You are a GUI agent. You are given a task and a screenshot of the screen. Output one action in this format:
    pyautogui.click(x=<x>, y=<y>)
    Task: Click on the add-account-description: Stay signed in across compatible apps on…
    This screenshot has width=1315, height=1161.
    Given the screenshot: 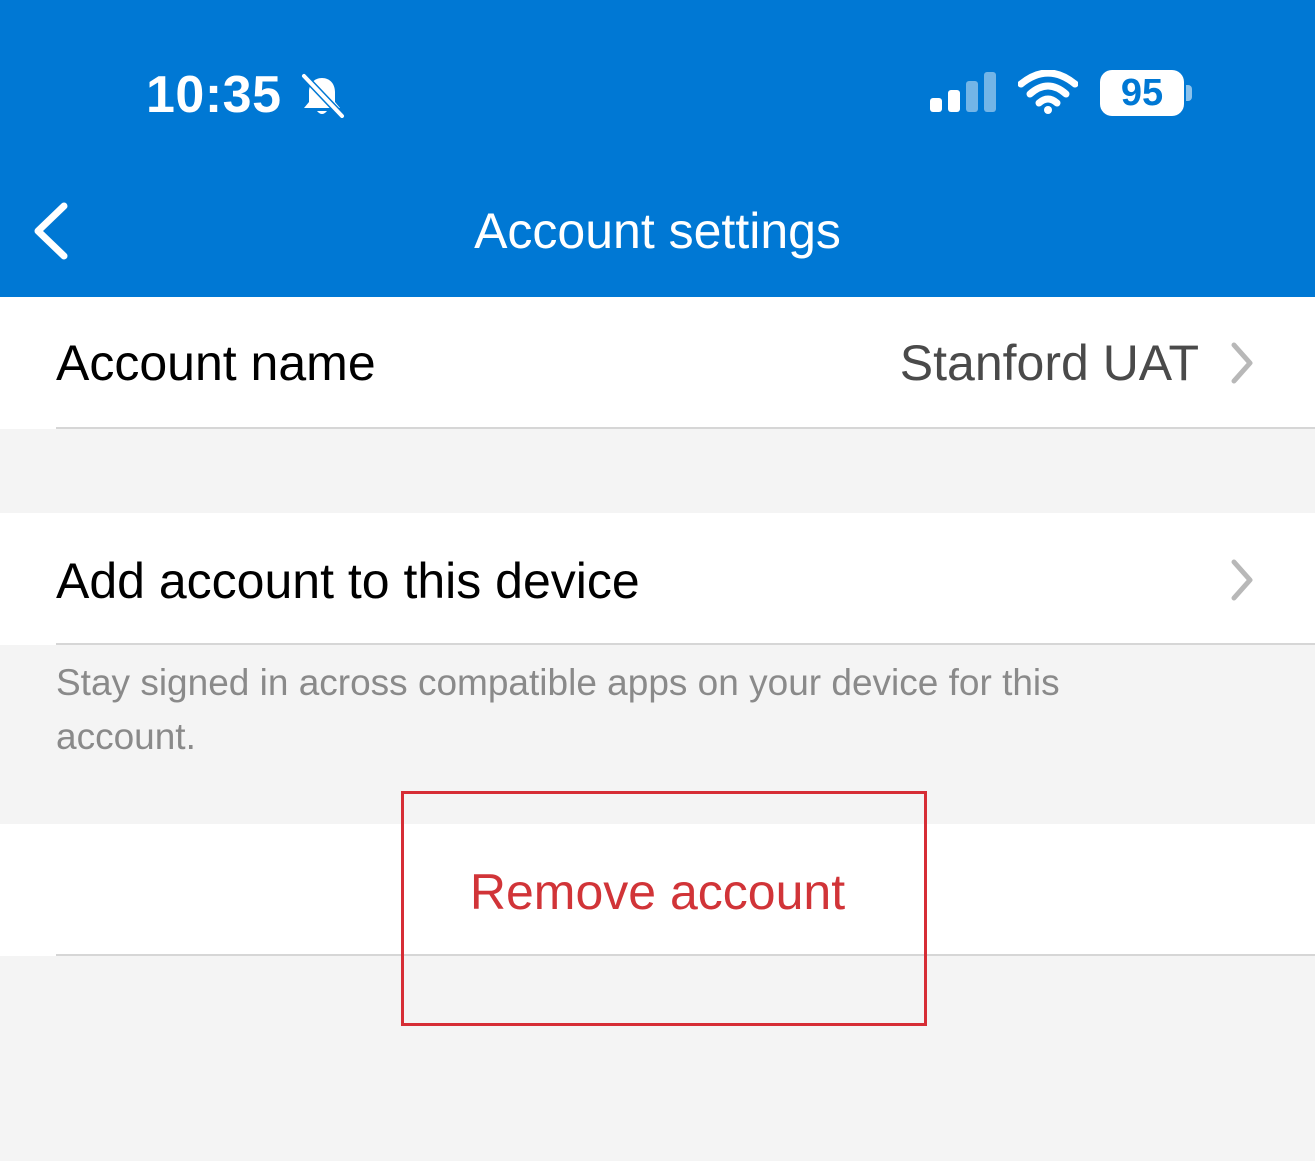 What is the action you would take?
    pyautogui.click(x=558, y=709)
    